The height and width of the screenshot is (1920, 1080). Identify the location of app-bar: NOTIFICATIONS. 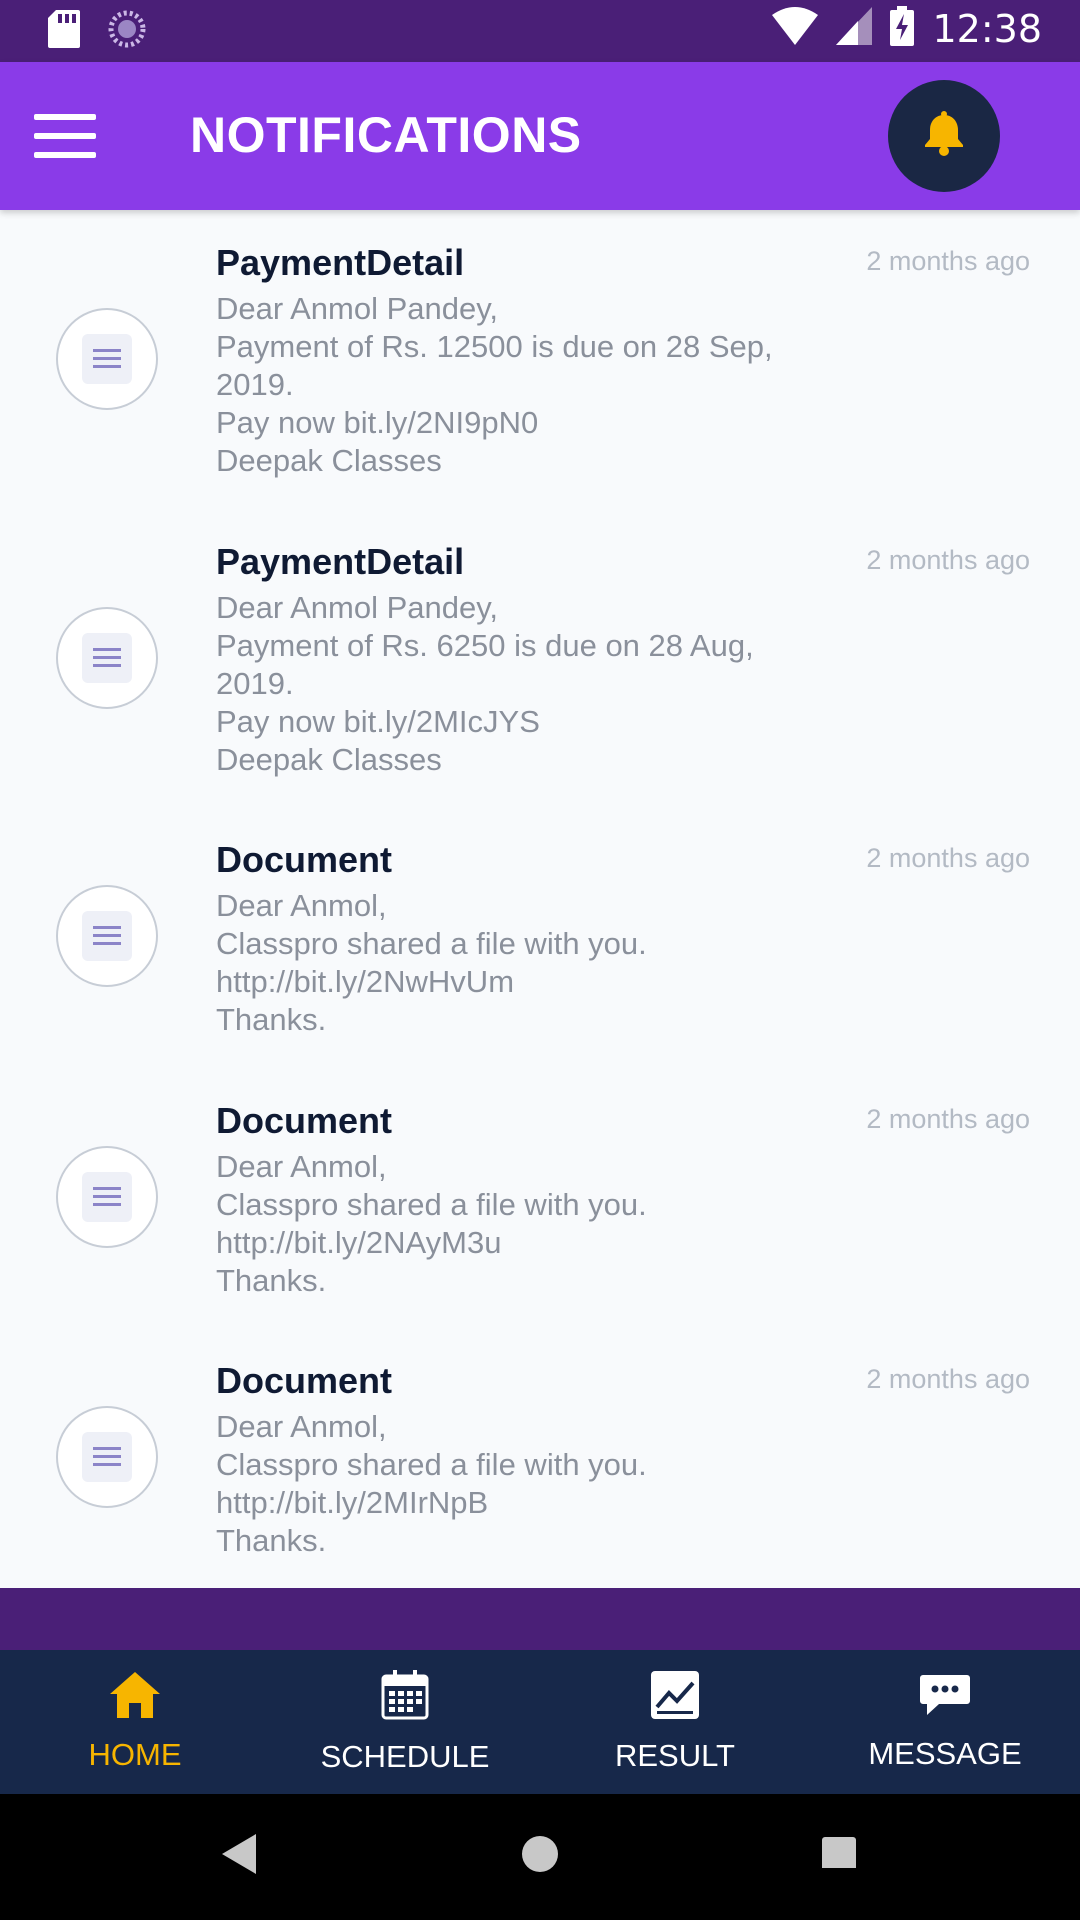
(540, 136).